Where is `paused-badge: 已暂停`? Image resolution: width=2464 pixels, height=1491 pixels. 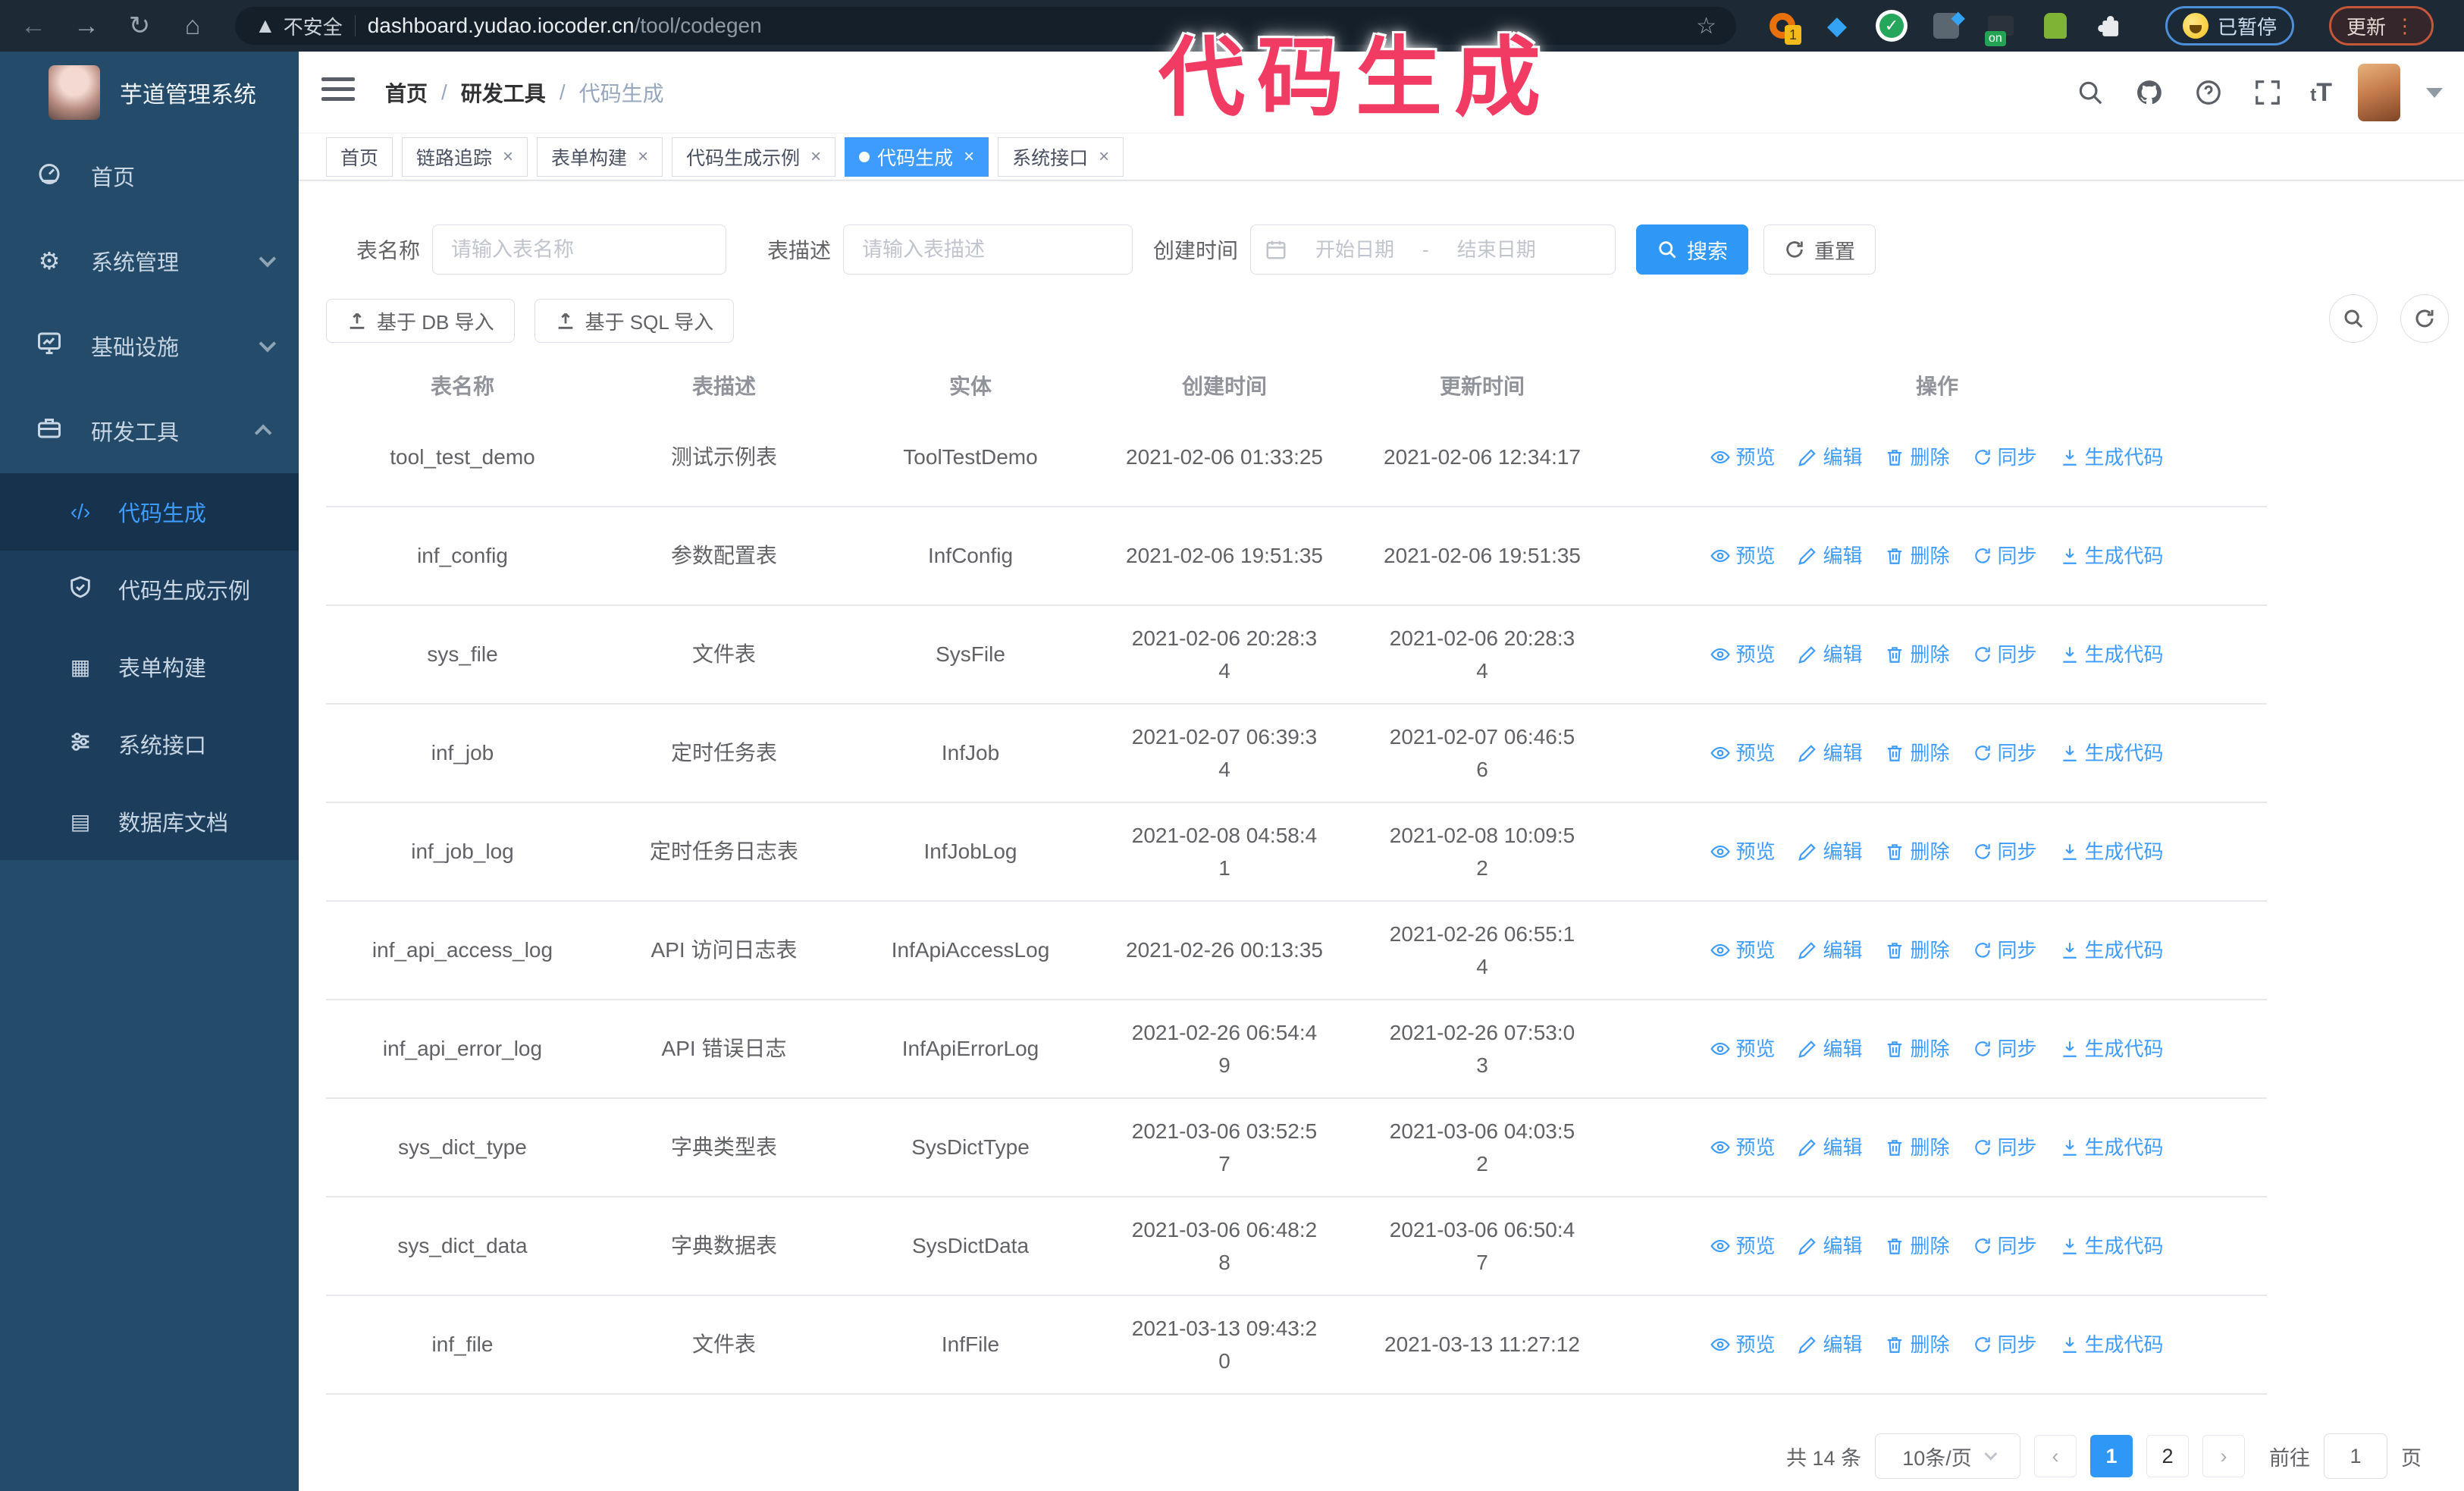
paused-badge: 已暂停 is located at coordinates (2230, 26).